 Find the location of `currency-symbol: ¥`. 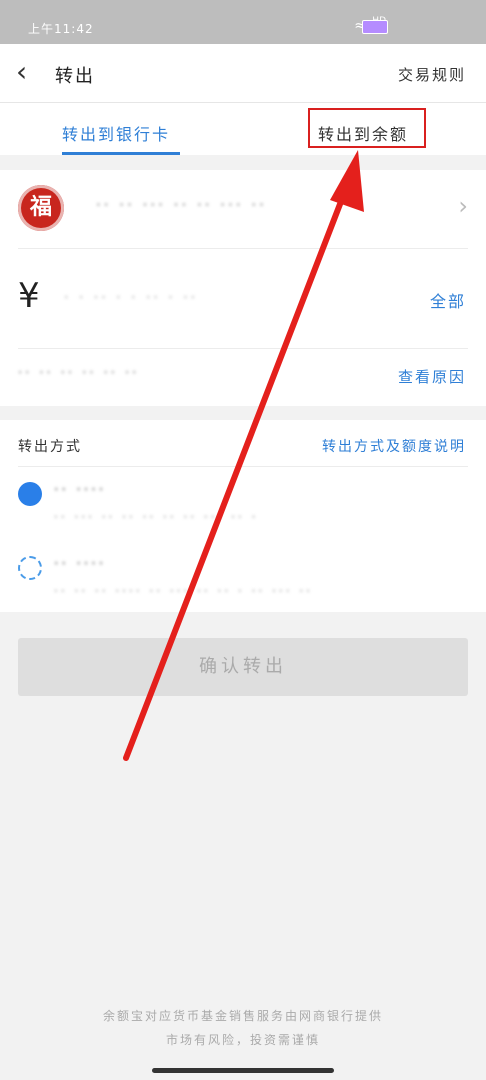

currency-symbol: ¥ is located at coordinates (29, 296).